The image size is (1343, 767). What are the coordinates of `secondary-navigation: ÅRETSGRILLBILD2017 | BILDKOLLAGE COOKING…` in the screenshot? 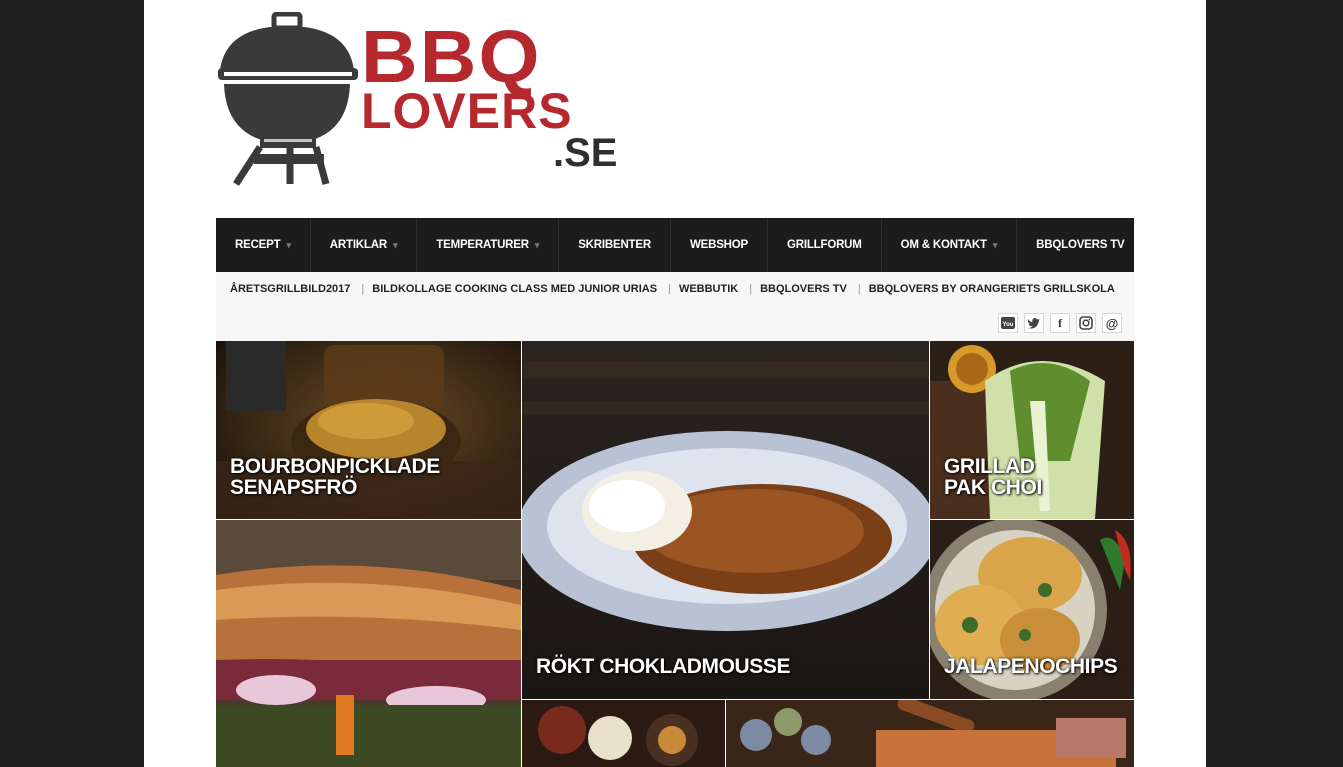 It's located at (675, 306).